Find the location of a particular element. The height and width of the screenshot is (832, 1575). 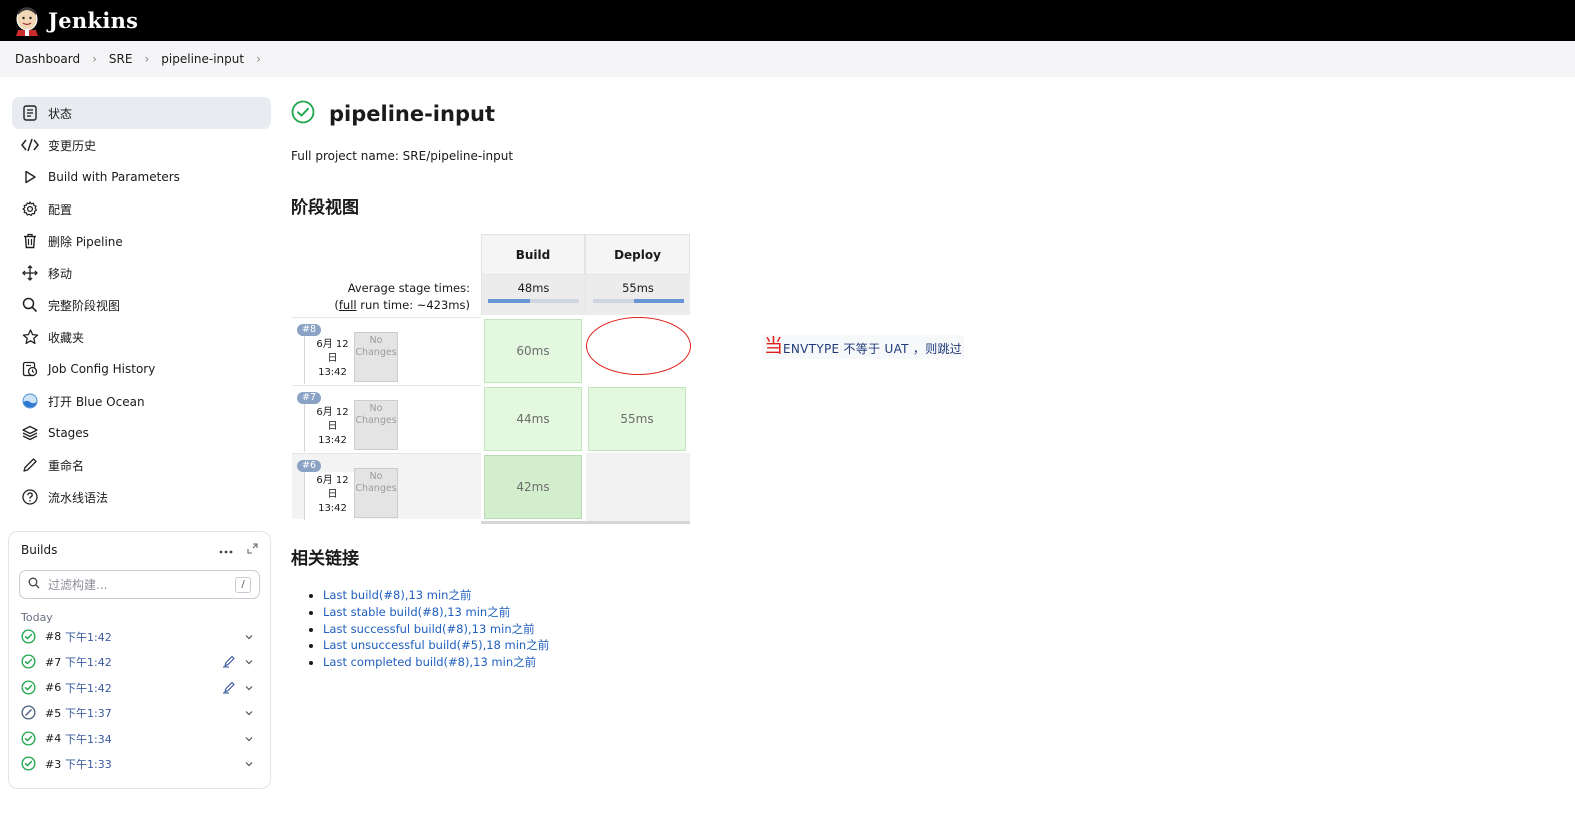

sidebar-item-label: 重命名 is located at coordinates (66, 465).